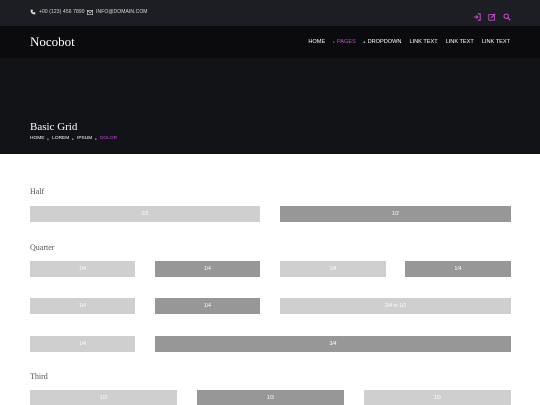 The height and width of the screenshot is (405, 540). I want to click on search-icon, so click(507, 14).